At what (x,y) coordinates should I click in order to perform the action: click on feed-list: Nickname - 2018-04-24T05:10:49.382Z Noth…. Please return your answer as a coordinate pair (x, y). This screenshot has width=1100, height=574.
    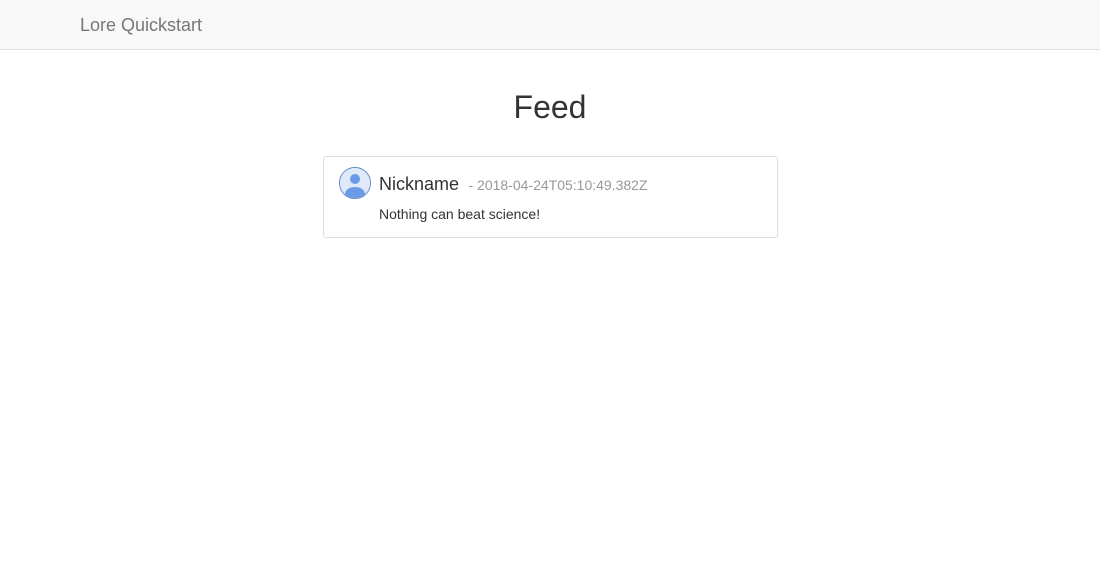
    Looking at the image, I should click on (550, 197).